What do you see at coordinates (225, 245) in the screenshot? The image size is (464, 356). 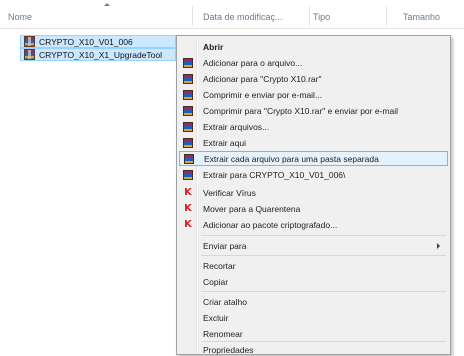 I see `menu-item-label: Enviar para` at bounding box center [225, 245].